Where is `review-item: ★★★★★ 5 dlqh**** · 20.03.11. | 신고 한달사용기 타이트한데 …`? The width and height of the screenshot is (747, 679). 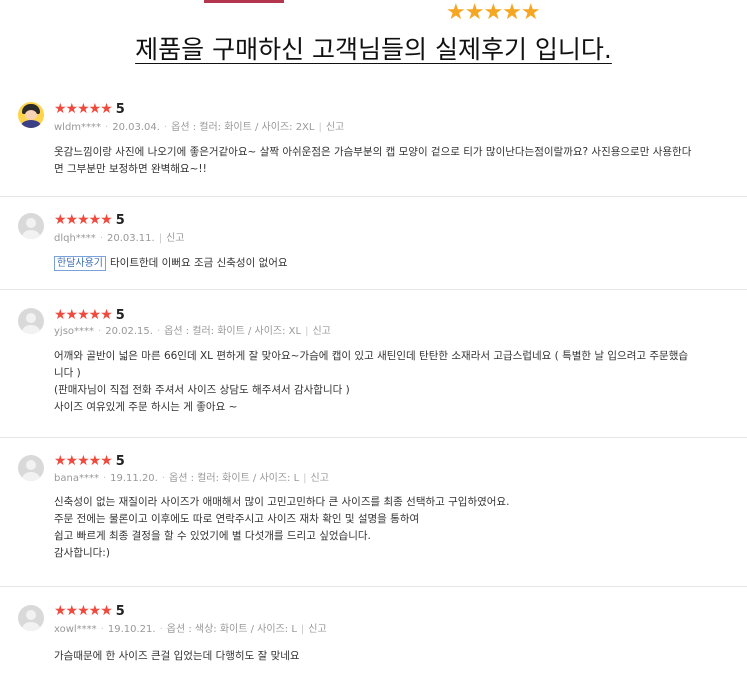
review-item: ★★★★★ 5 dlqh**** · 20.03.11. | 신고 한달사용기 타이트한데 … is located at coordinates (373, 243).